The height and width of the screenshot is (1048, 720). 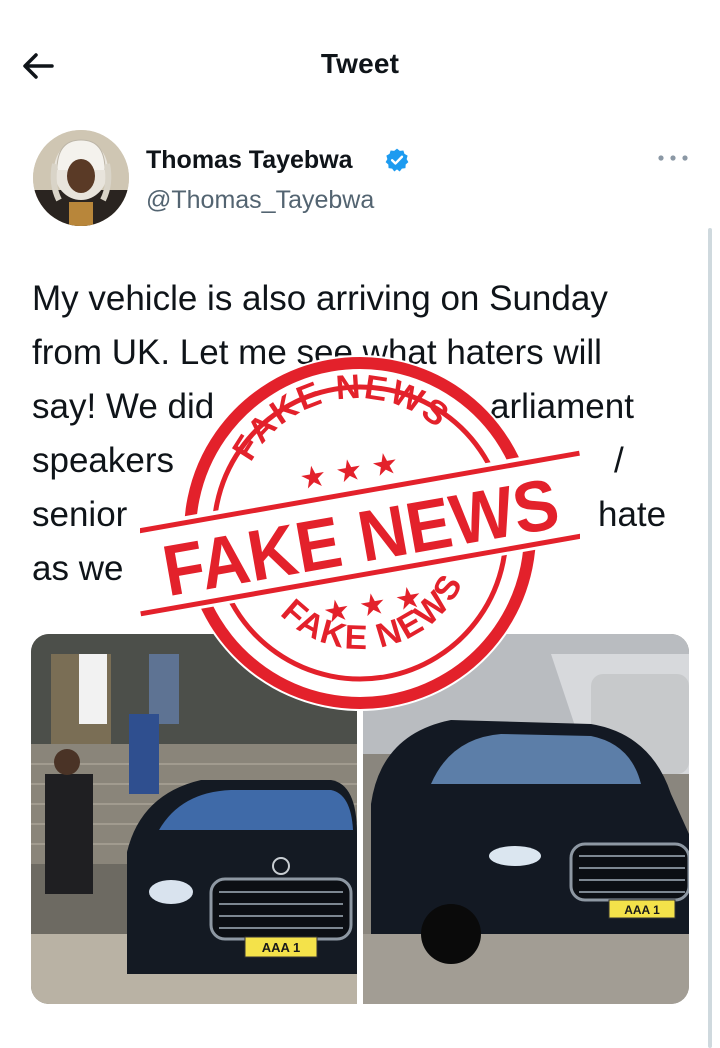 What do you see at coordinates (81, 178) in the screenshot?
I see `avatar` at bounding box center [81, 178].